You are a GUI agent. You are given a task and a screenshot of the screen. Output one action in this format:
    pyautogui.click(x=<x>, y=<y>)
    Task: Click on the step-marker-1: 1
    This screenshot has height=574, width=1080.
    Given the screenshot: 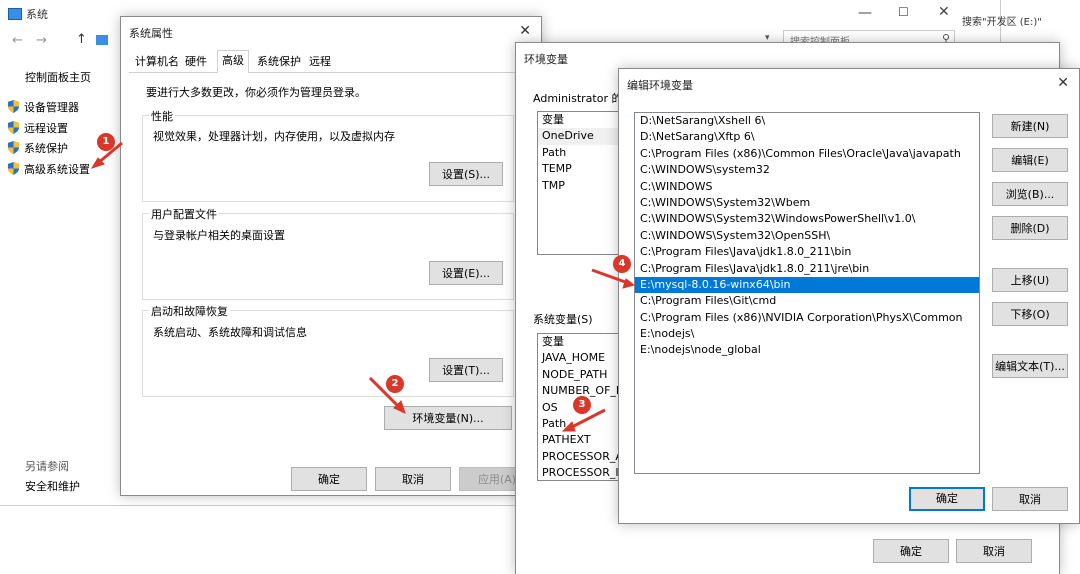 What is the action you would take?
    pyautogui.click(x=106, y=142)
    